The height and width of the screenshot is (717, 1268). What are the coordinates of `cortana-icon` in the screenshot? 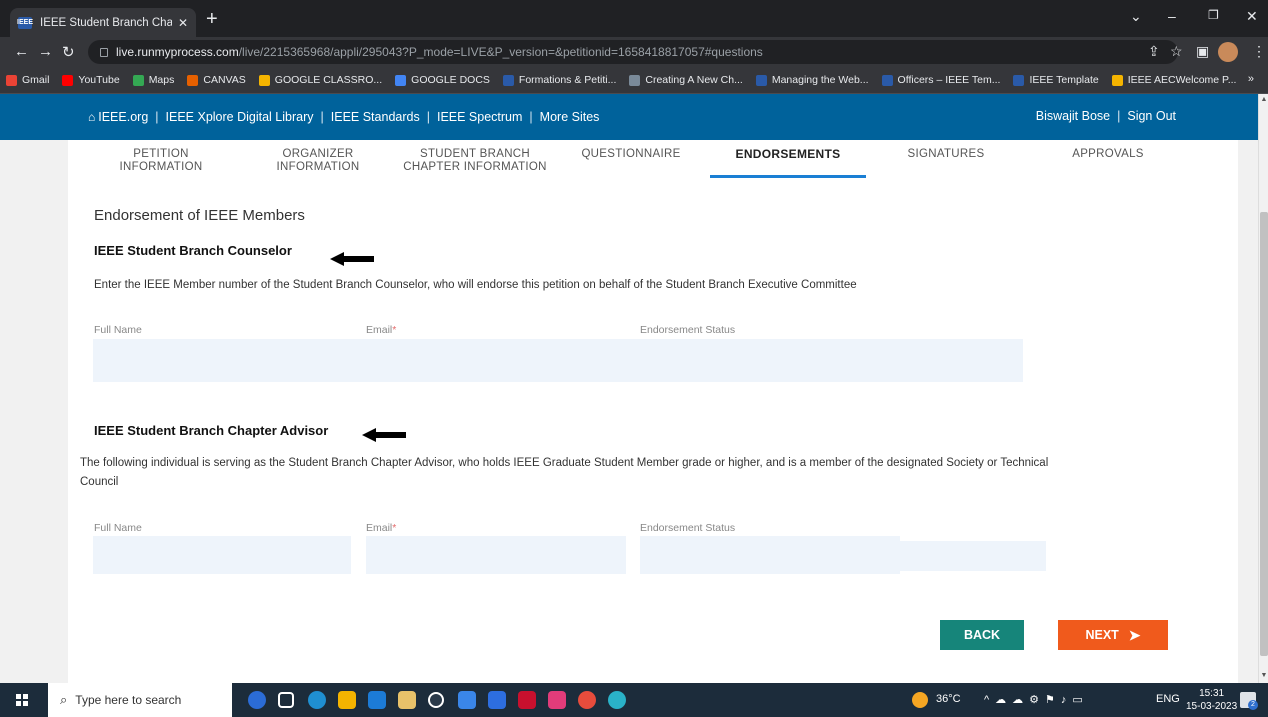 It's located at (257, 700).